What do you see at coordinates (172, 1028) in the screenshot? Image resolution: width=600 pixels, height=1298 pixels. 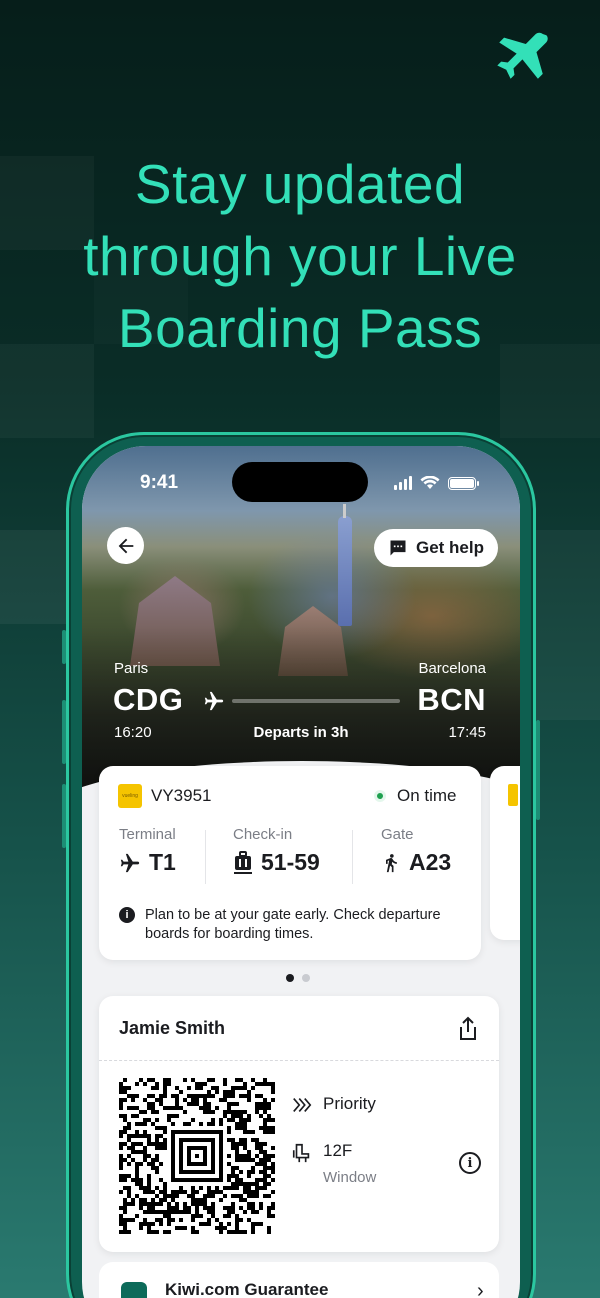 I see `passenger-name: Jamie Smith` at bounding box center [172, 1028].